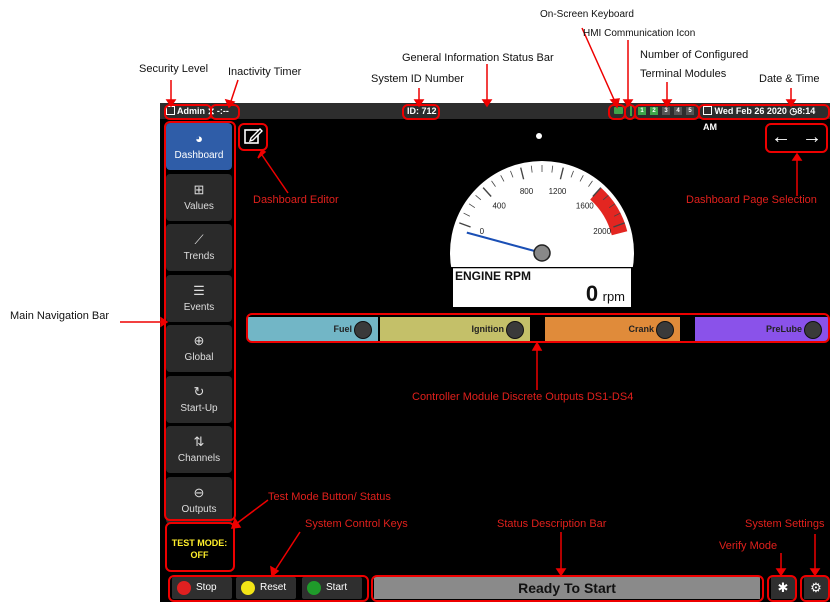 This screenshot has height=602, width=830. Describe the element at coordinates (188, 112) in the screenshot. I see `highlight-security-level` at that location.